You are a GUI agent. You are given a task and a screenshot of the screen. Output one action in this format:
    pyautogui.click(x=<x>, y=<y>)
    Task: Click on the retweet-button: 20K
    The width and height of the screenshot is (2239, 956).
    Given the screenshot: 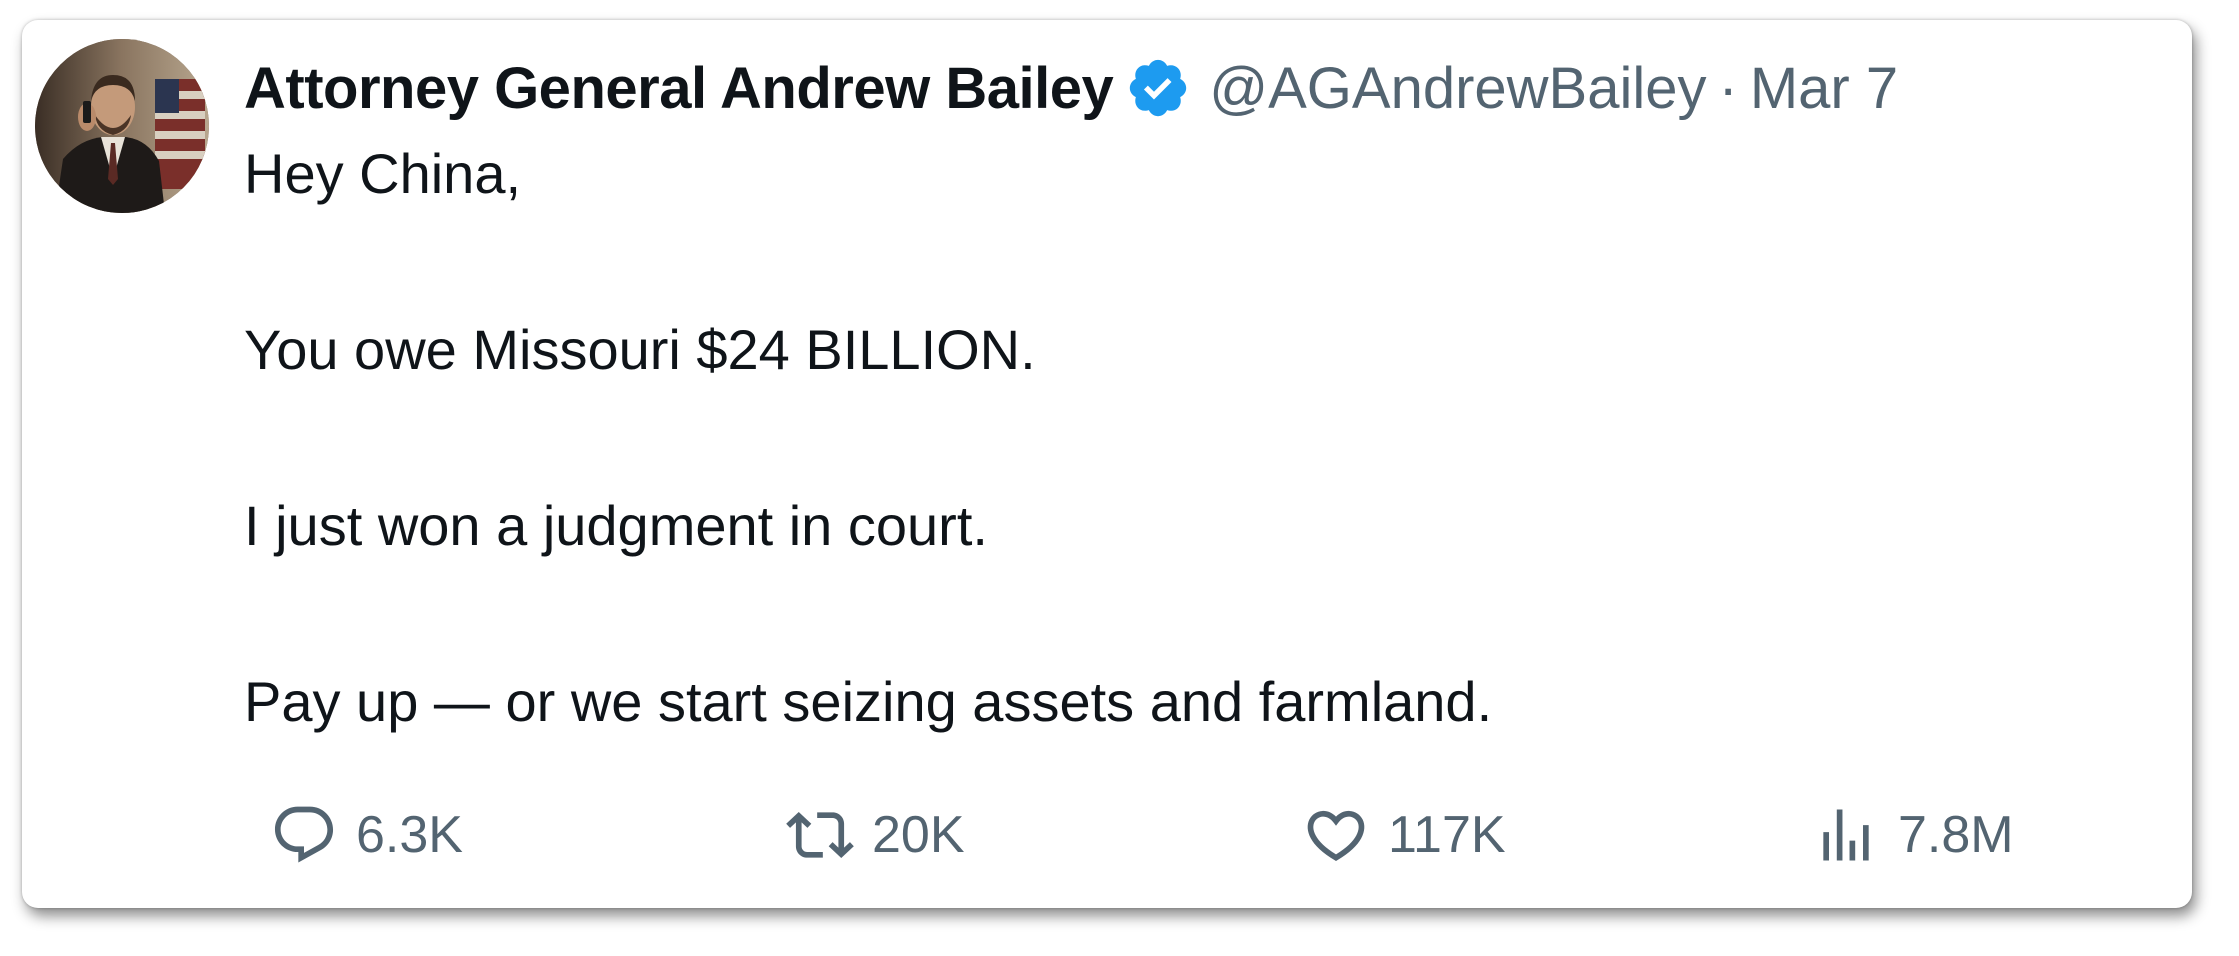 What is the action you would take?
    pyautogui.click(x=875, y=835)
    